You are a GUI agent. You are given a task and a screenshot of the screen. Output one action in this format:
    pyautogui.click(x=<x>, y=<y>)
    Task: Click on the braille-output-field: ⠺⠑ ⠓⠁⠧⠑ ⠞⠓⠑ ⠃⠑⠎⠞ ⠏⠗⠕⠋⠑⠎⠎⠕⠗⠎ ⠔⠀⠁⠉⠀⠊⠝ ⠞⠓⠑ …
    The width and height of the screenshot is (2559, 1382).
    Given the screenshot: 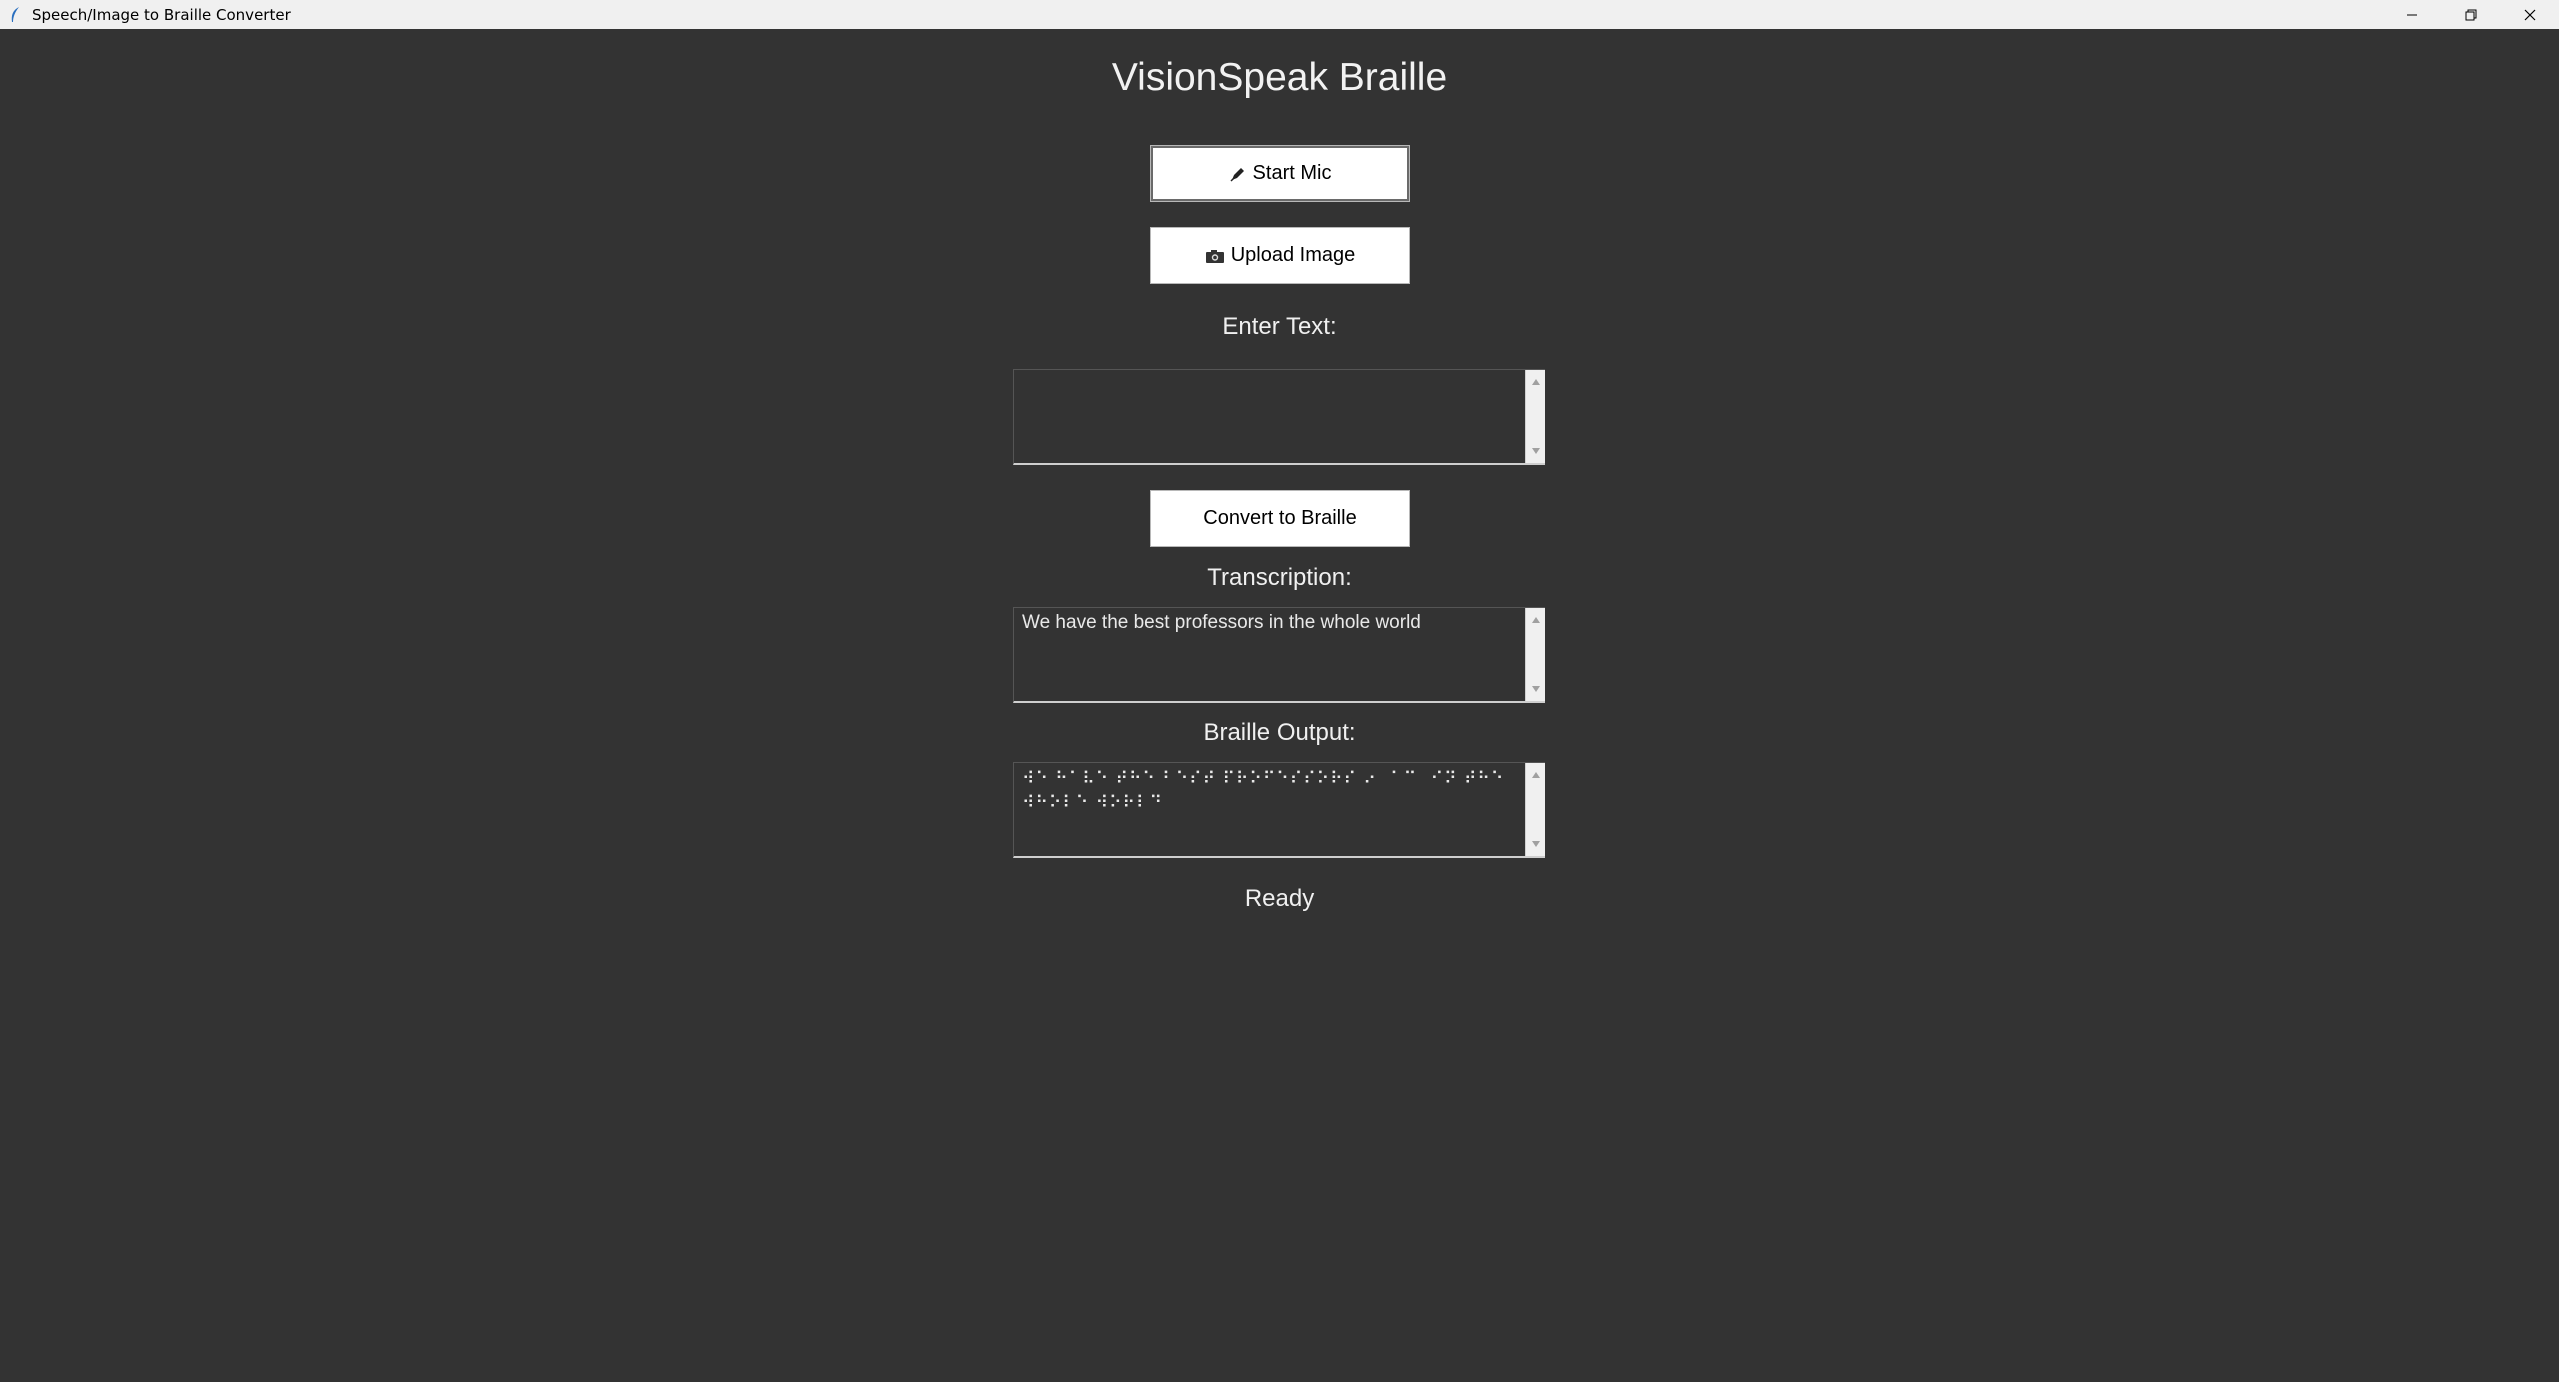 What is the action you would take?
    pyautogui.click(x=1279, y=810)
    